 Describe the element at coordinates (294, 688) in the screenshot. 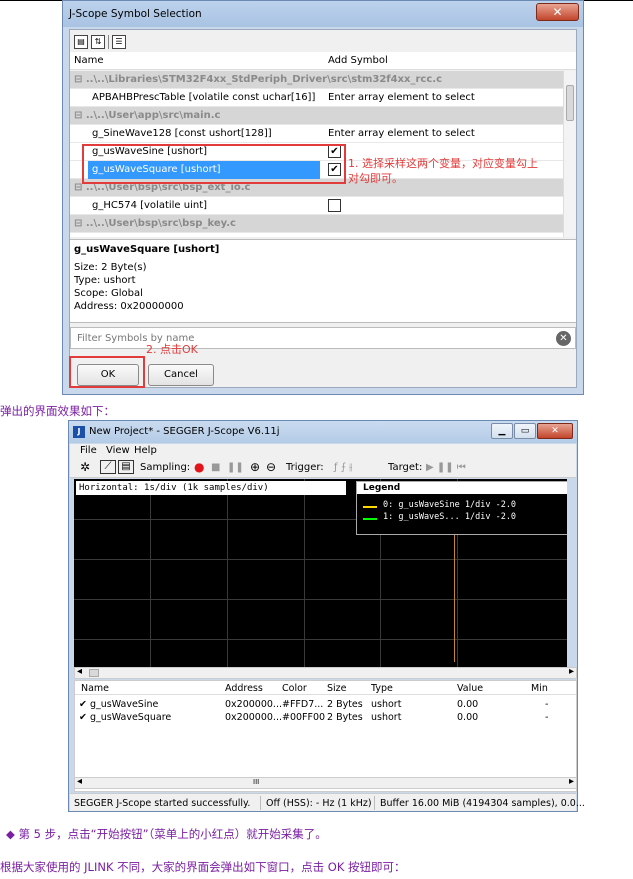

I see `column-color: Color` at that location.